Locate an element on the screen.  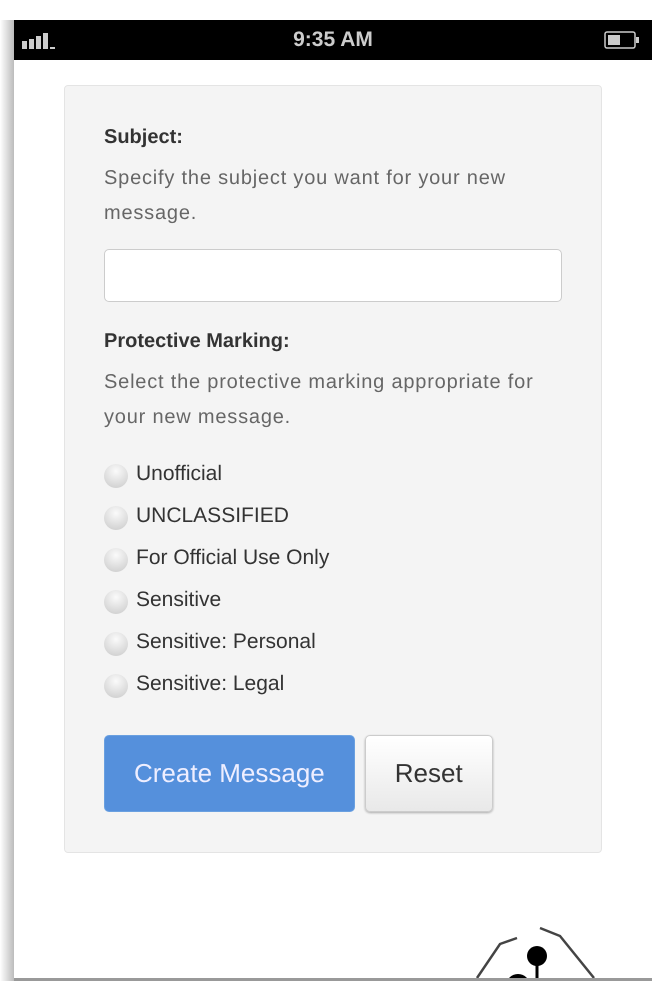
subject-field is located at coordinates (333, 275).